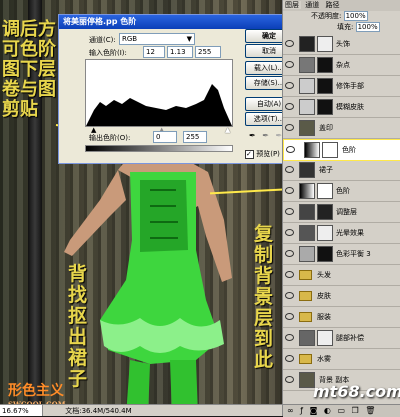  I want to click on chevron-down-icon: ▼, so click(189, 39).